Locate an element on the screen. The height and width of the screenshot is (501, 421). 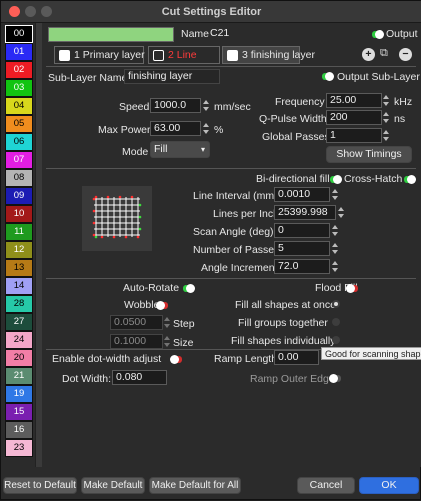
cross-hatch-label: Cross-Hatch is located at coordinates (373, 179).